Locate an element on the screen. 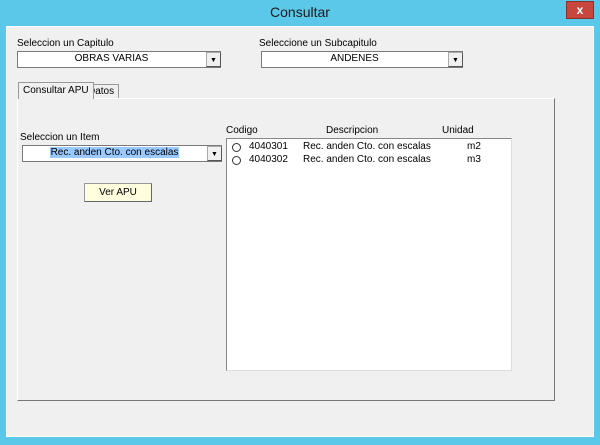 This screenshot has width=600, height=445. item-value: Rec. anden Cto. con escalas is located at coordinates (114, 152).